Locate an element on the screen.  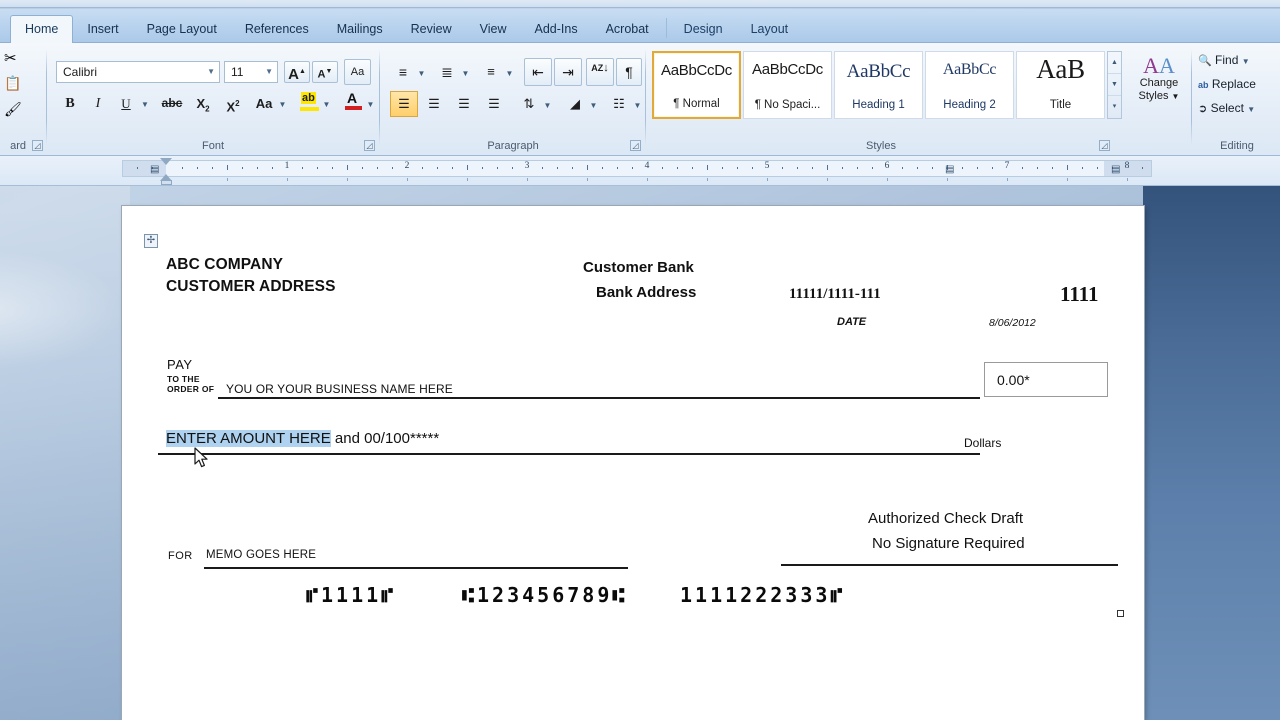
tab-page-layout: Page Layout is located at coordinates (182, 29).